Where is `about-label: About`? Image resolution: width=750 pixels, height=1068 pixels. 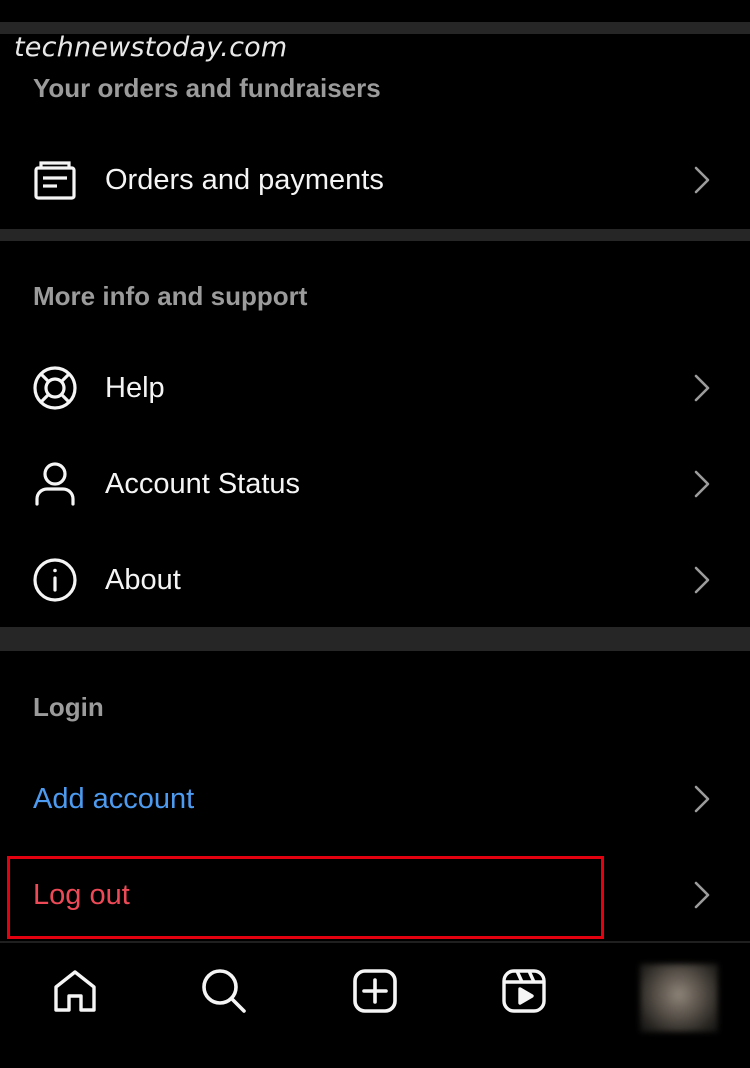
about-label: About is located at coordinates (143, 579).